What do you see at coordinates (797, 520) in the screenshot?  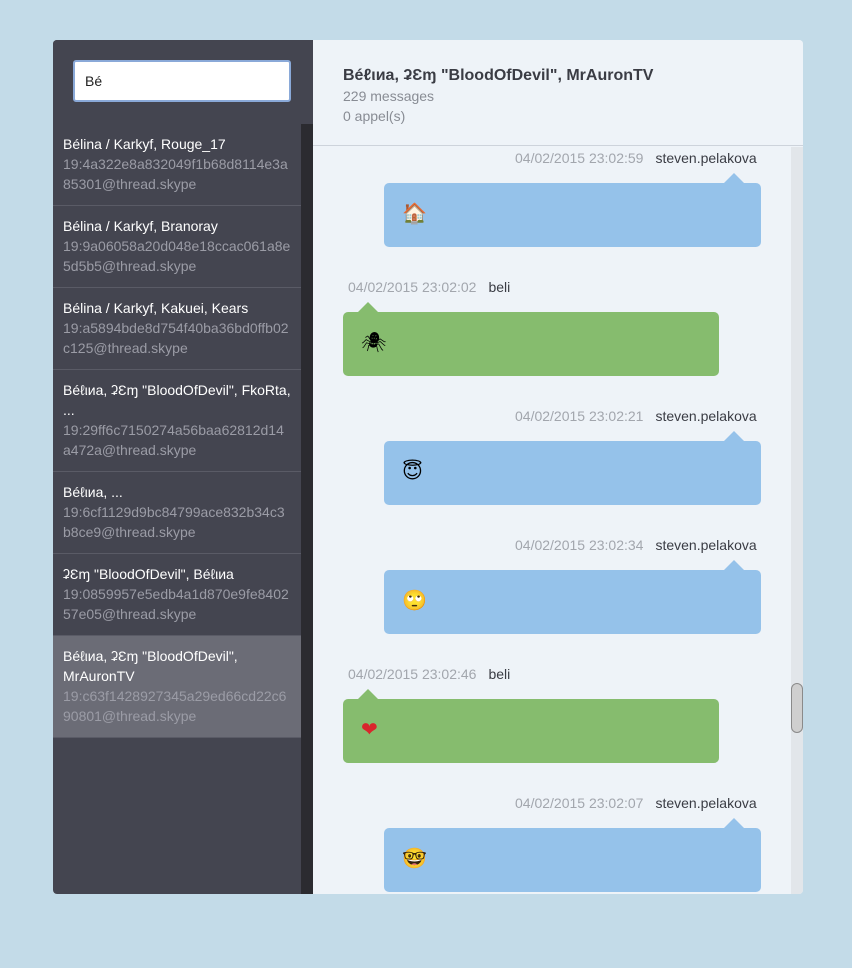 I see `message-list-scrollbar` at bounding box center [797, 520].